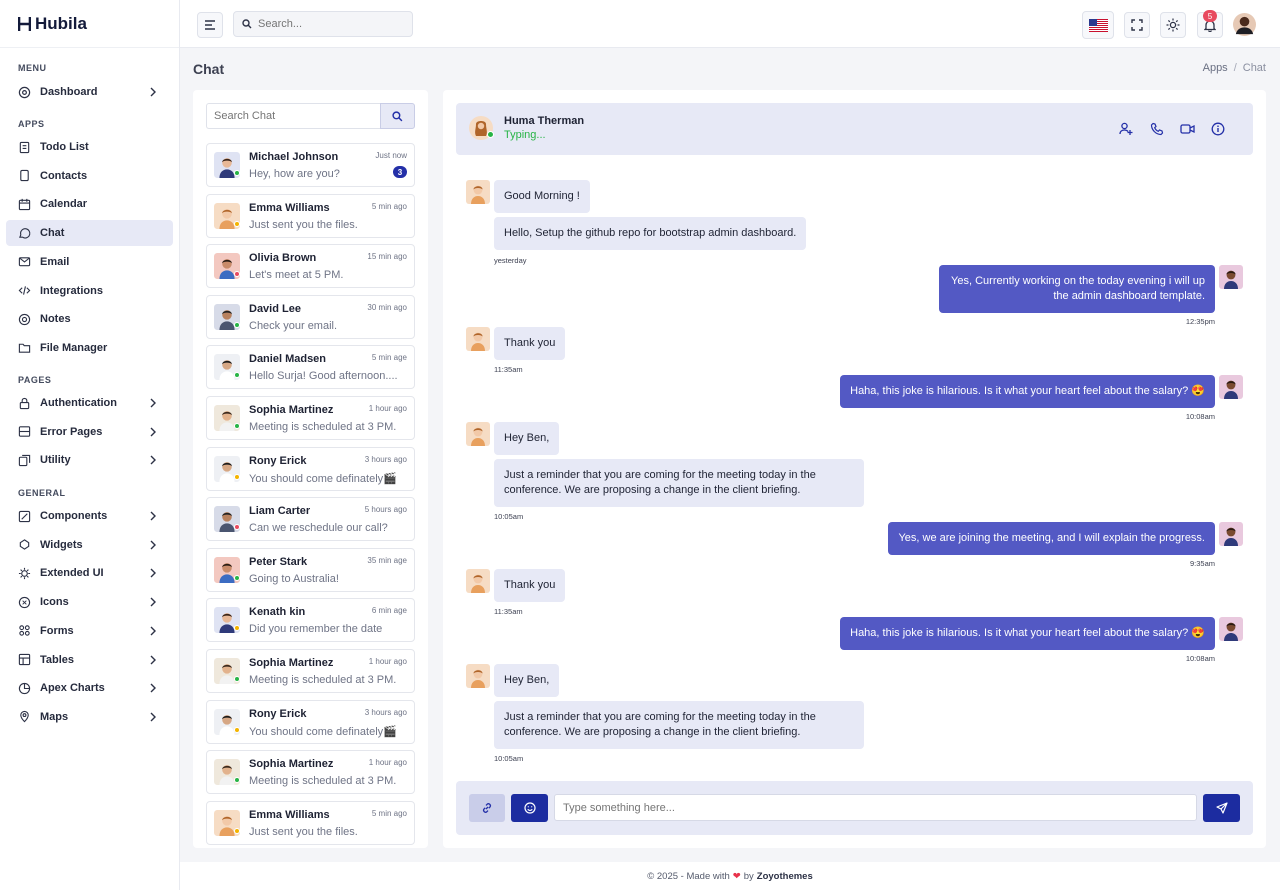 This screenshot has width=1280, height=890. Describe the element at coordinates (1126, 129) in the screenshot. I see `add-user-icon` at that location.